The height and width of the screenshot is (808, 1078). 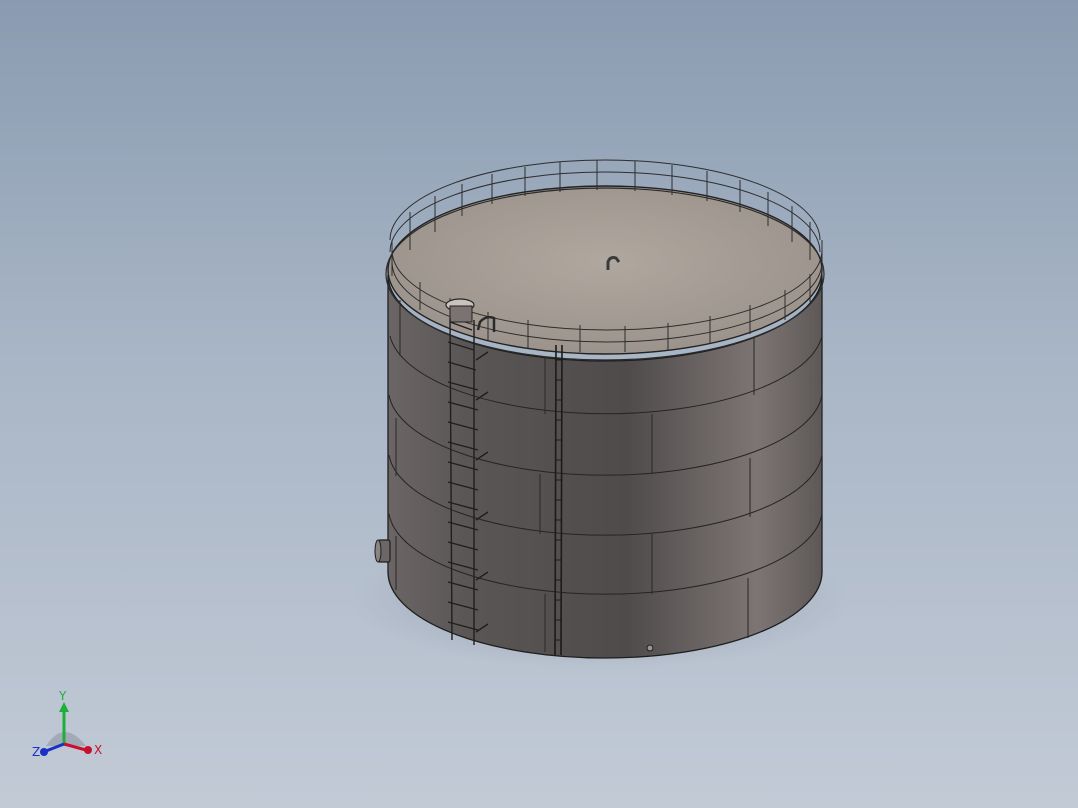 What do you see at coordinates (461, 314) in the screenshot?
I see `stair-landing` at bounding box center [461, 314].